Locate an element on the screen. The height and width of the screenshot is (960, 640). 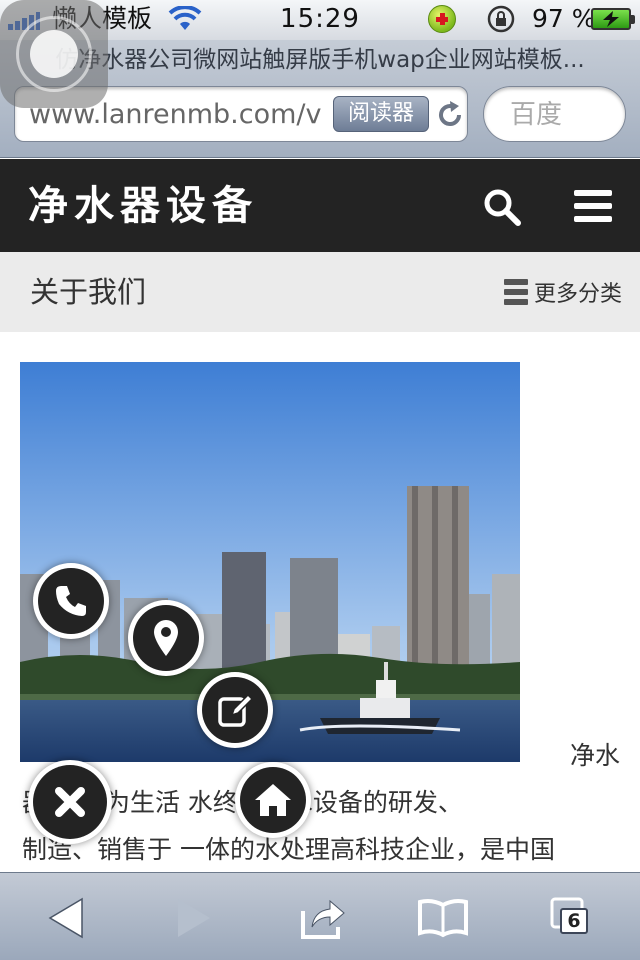
back-icon is located at coordinates (67, 918).